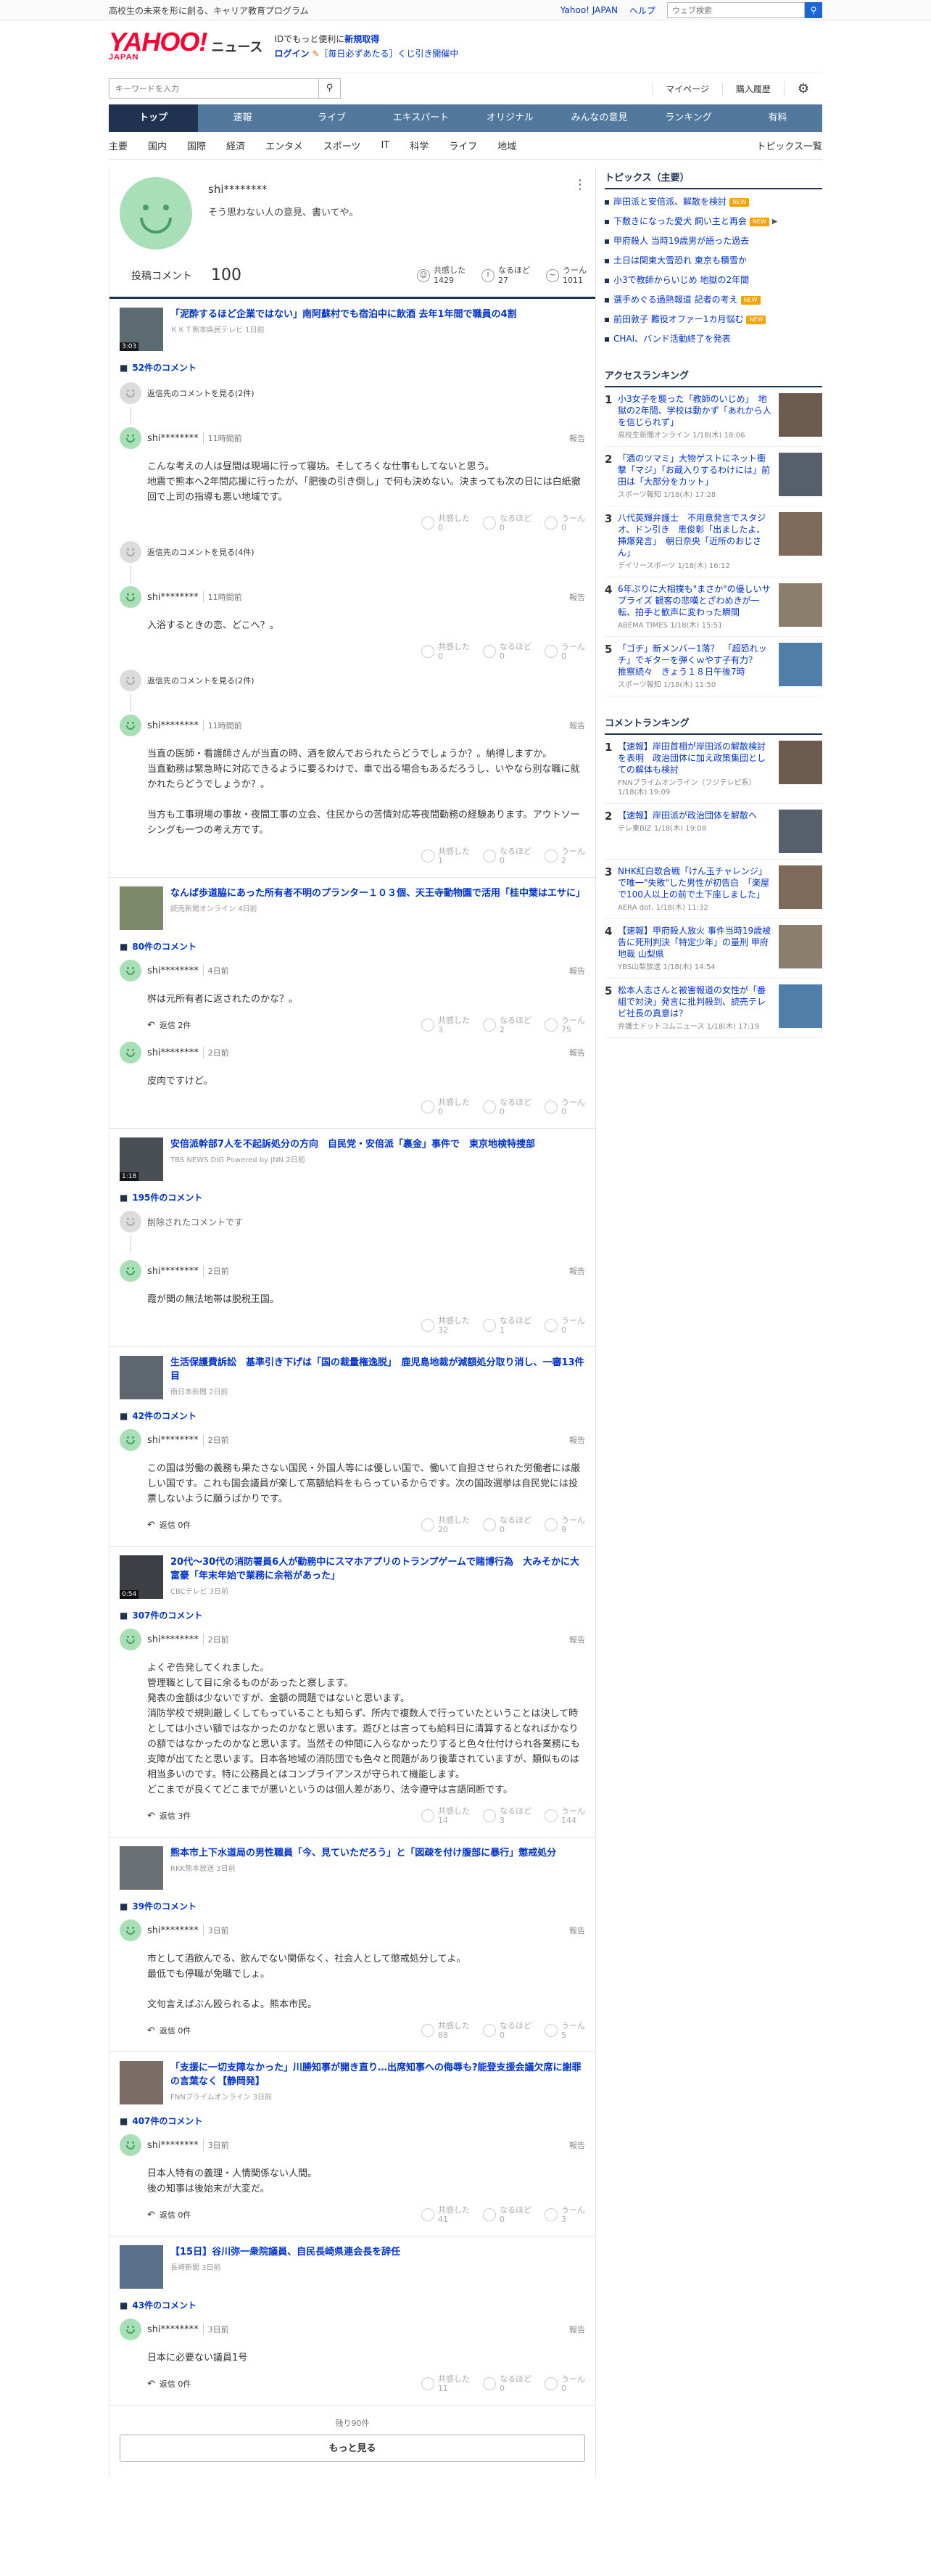  Describe the element at coordinates (681, 241) in the screenshot. I see `topic-title: 甲府殺人 当時19歳男が語った過去` at that location.